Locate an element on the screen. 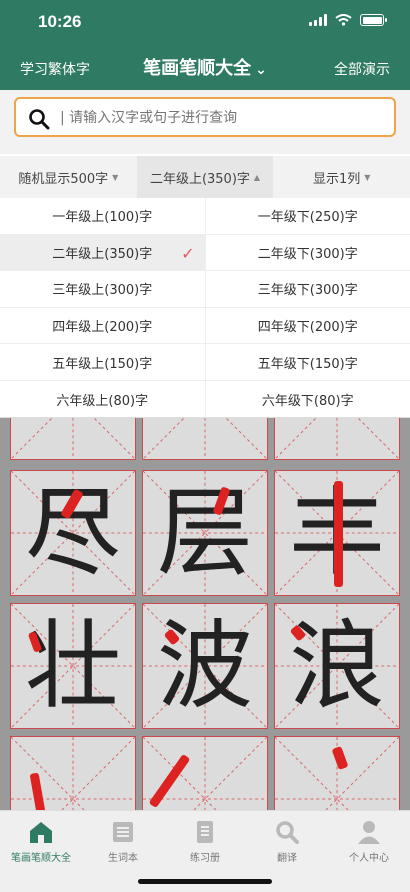 The height and width of the screenshot is (892, 410). grade-option: 二年级下(300)字 is located at coordinates (308, 253).